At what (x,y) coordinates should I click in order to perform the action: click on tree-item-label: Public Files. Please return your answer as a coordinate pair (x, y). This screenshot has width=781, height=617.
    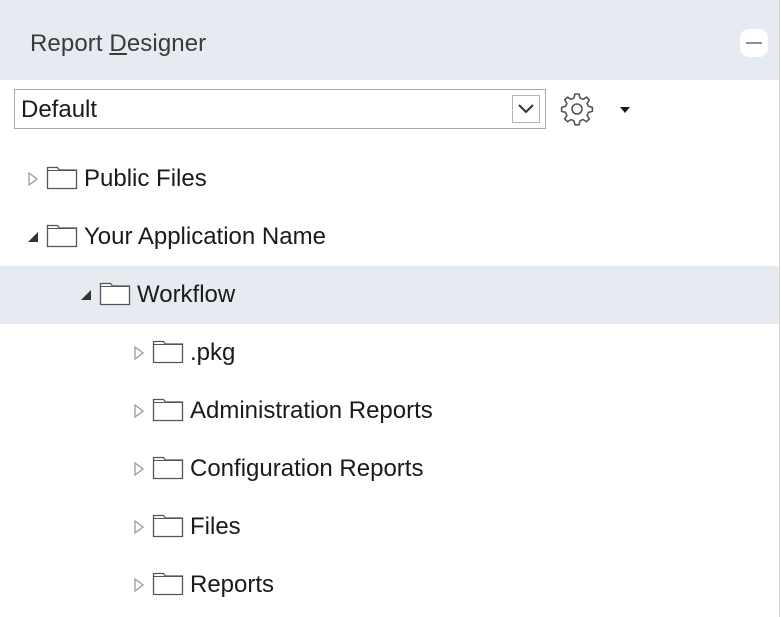
    Looking at the image, I should click on (145, 178).